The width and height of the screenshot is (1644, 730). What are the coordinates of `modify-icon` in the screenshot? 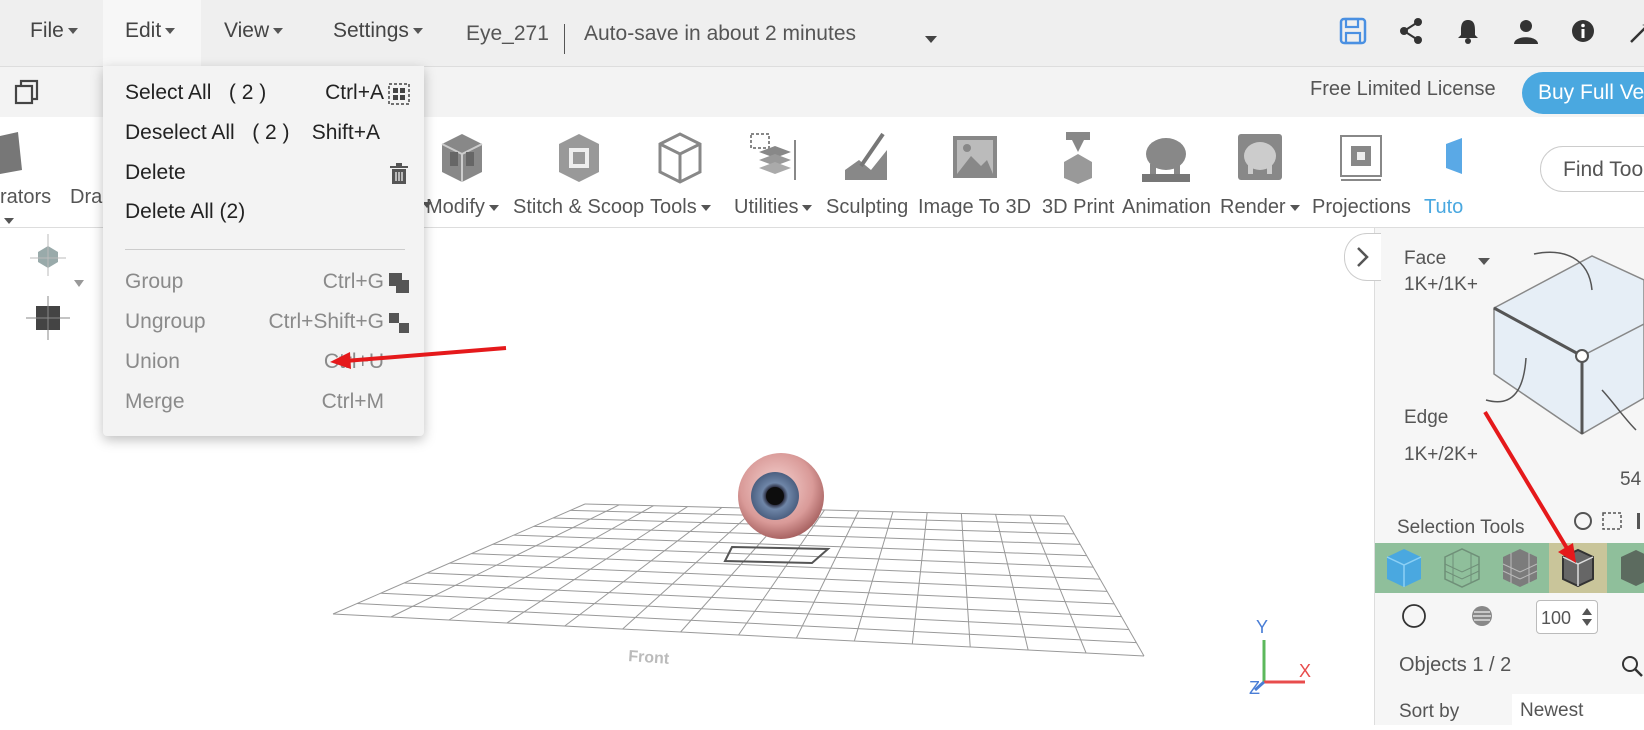 It's located at (462, 158).